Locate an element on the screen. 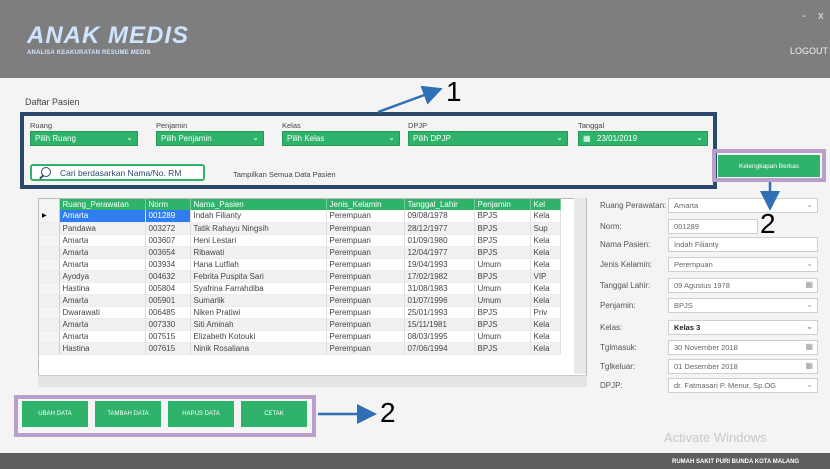 Image resolution: width=830 pixels, height=469 pixels. footer-hospital-name: RUMAH SAKIT PURI BUNDA KOTA MALANG is located at coordinates (736, 462).